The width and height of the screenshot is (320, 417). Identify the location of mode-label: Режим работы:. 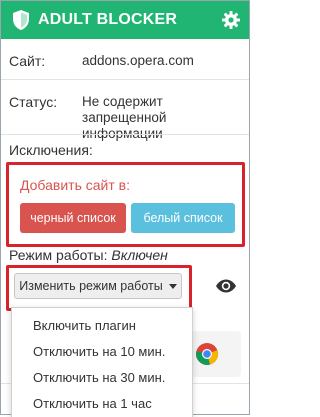
(58, 255).